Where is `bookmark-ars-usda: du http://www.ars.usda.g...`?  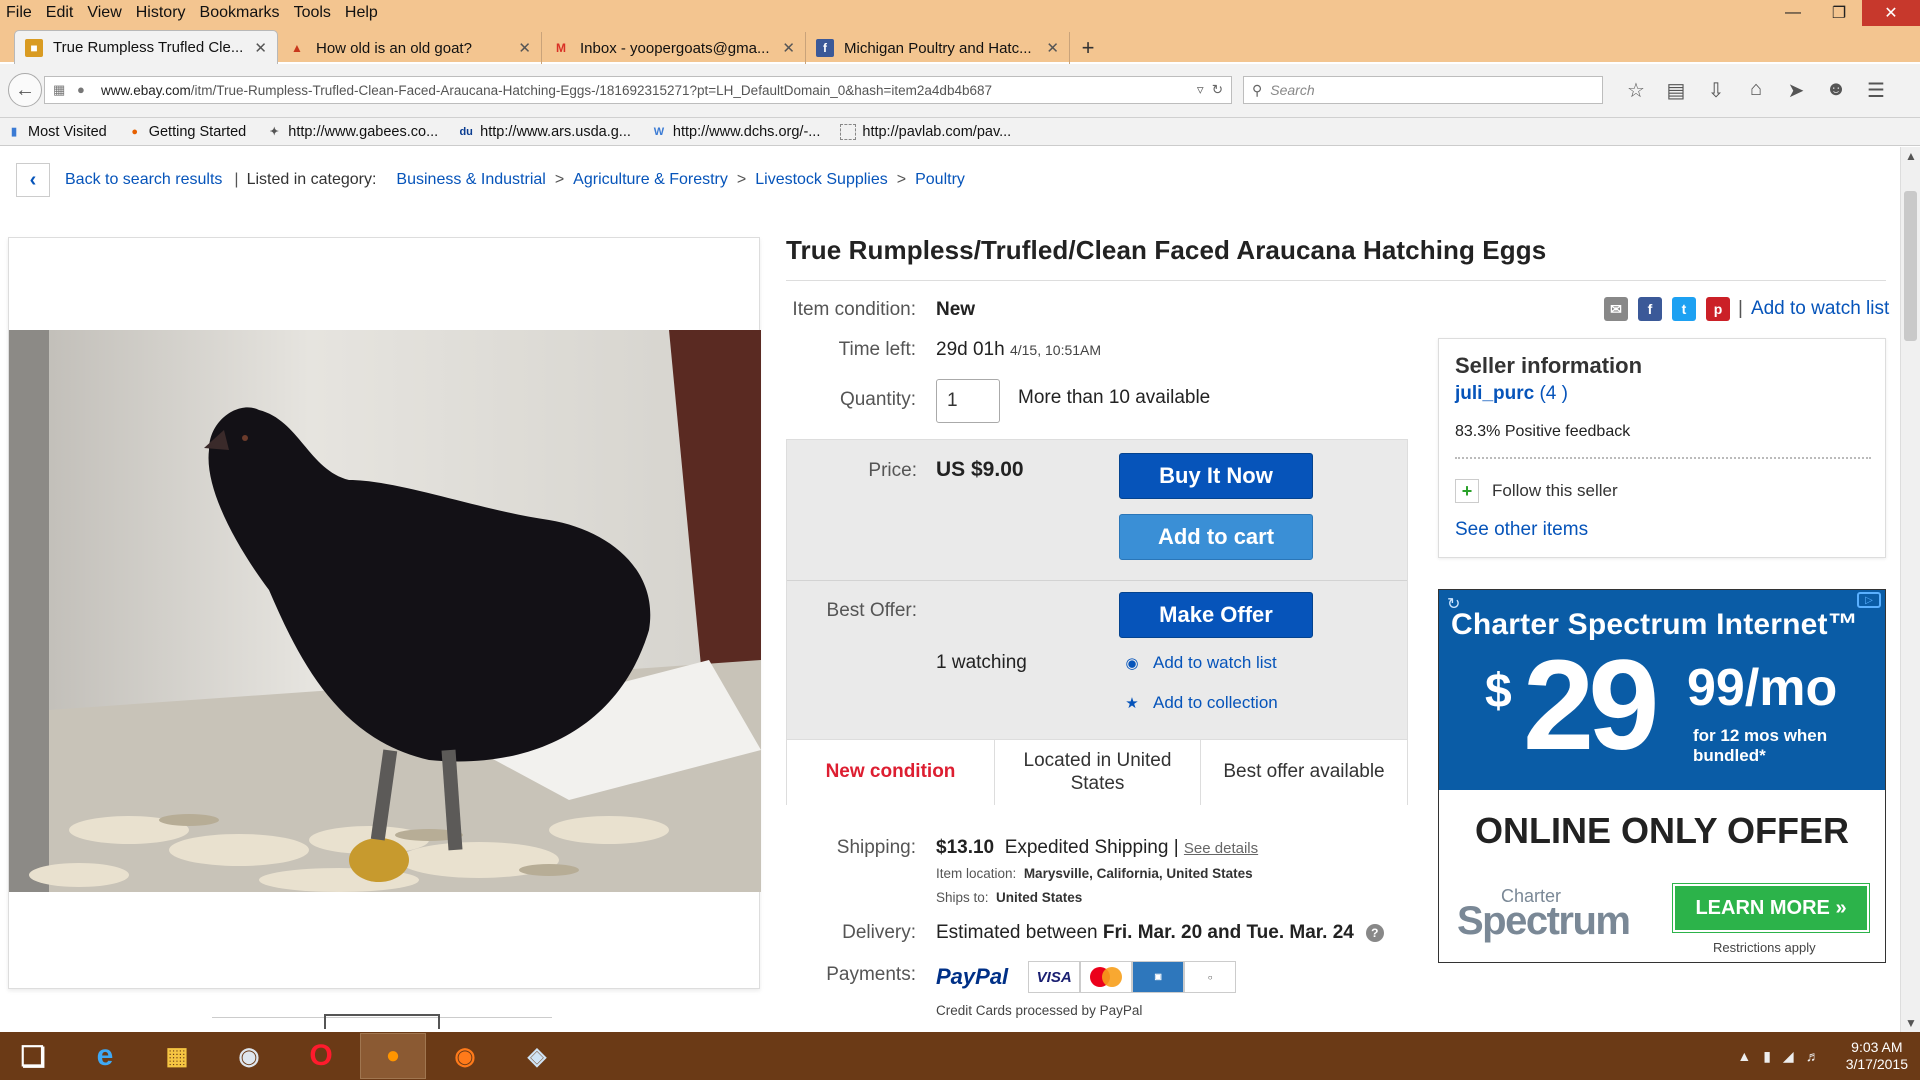
bookmark-ars-usda: du http://www.ars.usda.g... is located at coordinates (544, 132).